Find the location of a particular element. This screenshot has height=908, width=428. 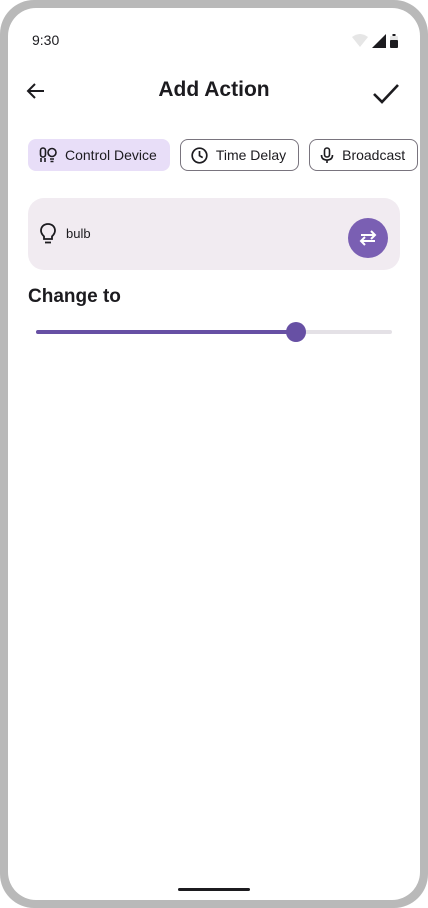

page-title: Add Action is located at coordinates (214, 89).